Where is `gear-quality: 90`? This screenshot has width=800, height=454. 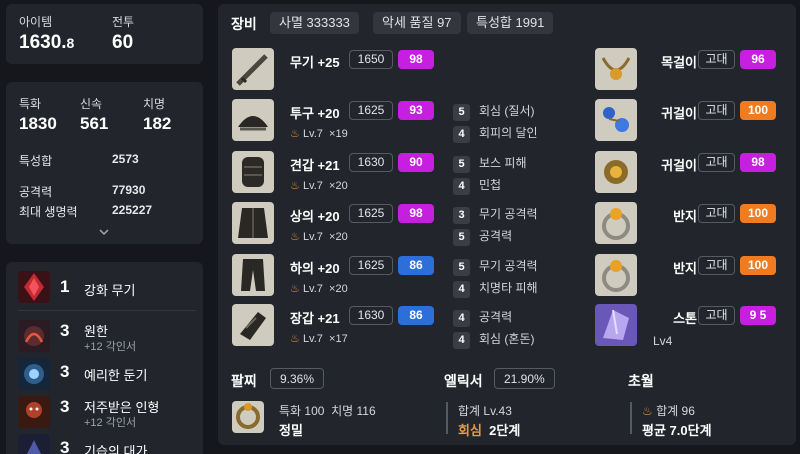 gear-quality: 90 is located at coordinates (416, 162).